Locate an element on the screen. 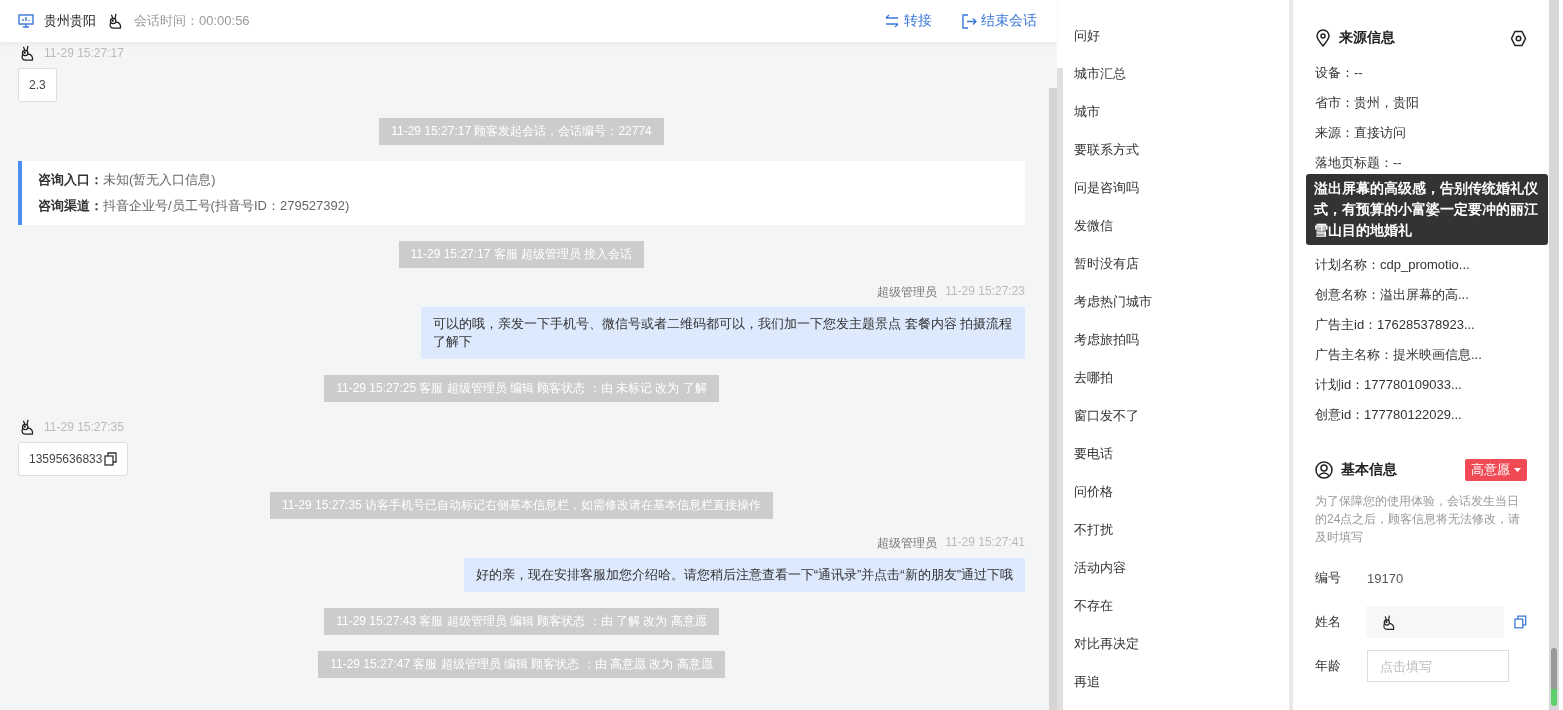 The image size is (1563, 710). message-time: 11-29 15:27:17 is located at coordinates (84, 53).